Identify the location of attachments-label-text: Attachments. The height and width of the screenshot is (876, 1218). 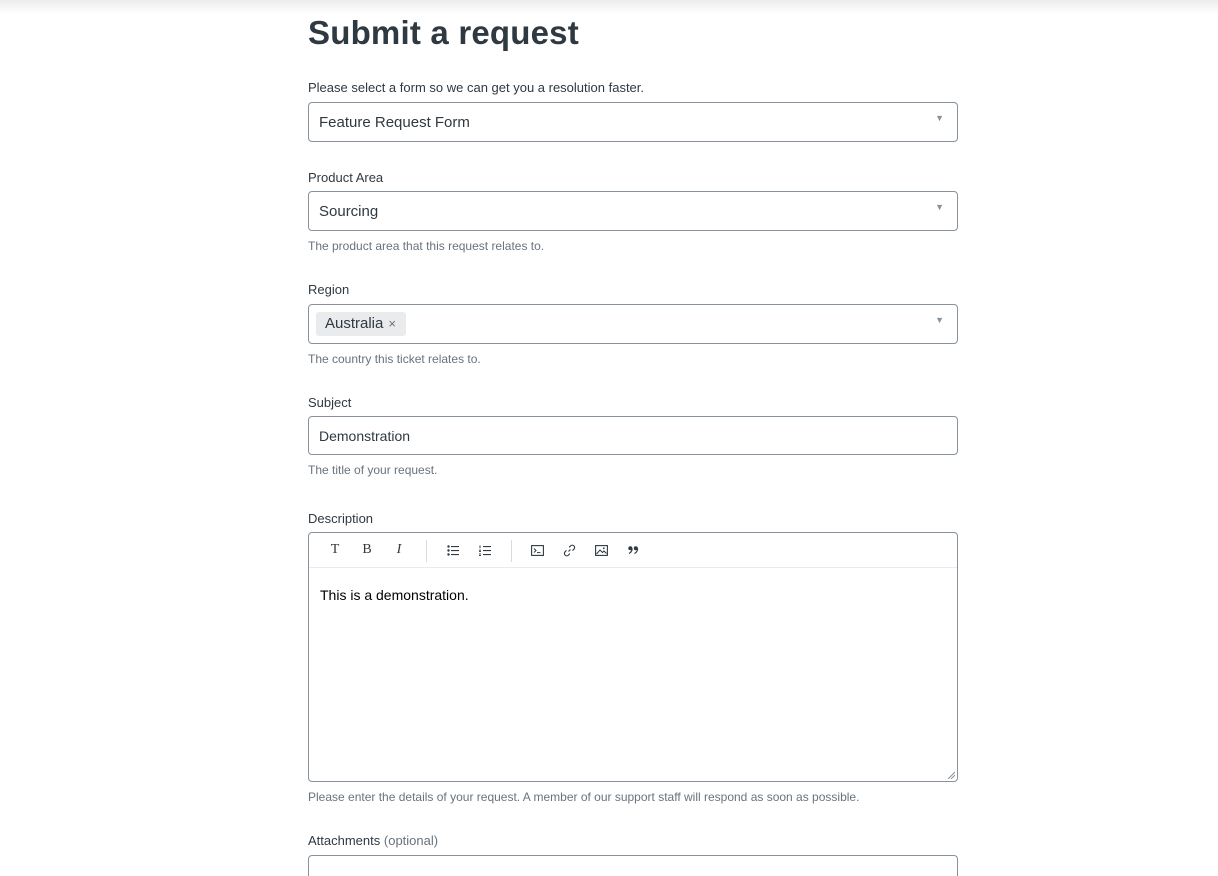
(344, 840).